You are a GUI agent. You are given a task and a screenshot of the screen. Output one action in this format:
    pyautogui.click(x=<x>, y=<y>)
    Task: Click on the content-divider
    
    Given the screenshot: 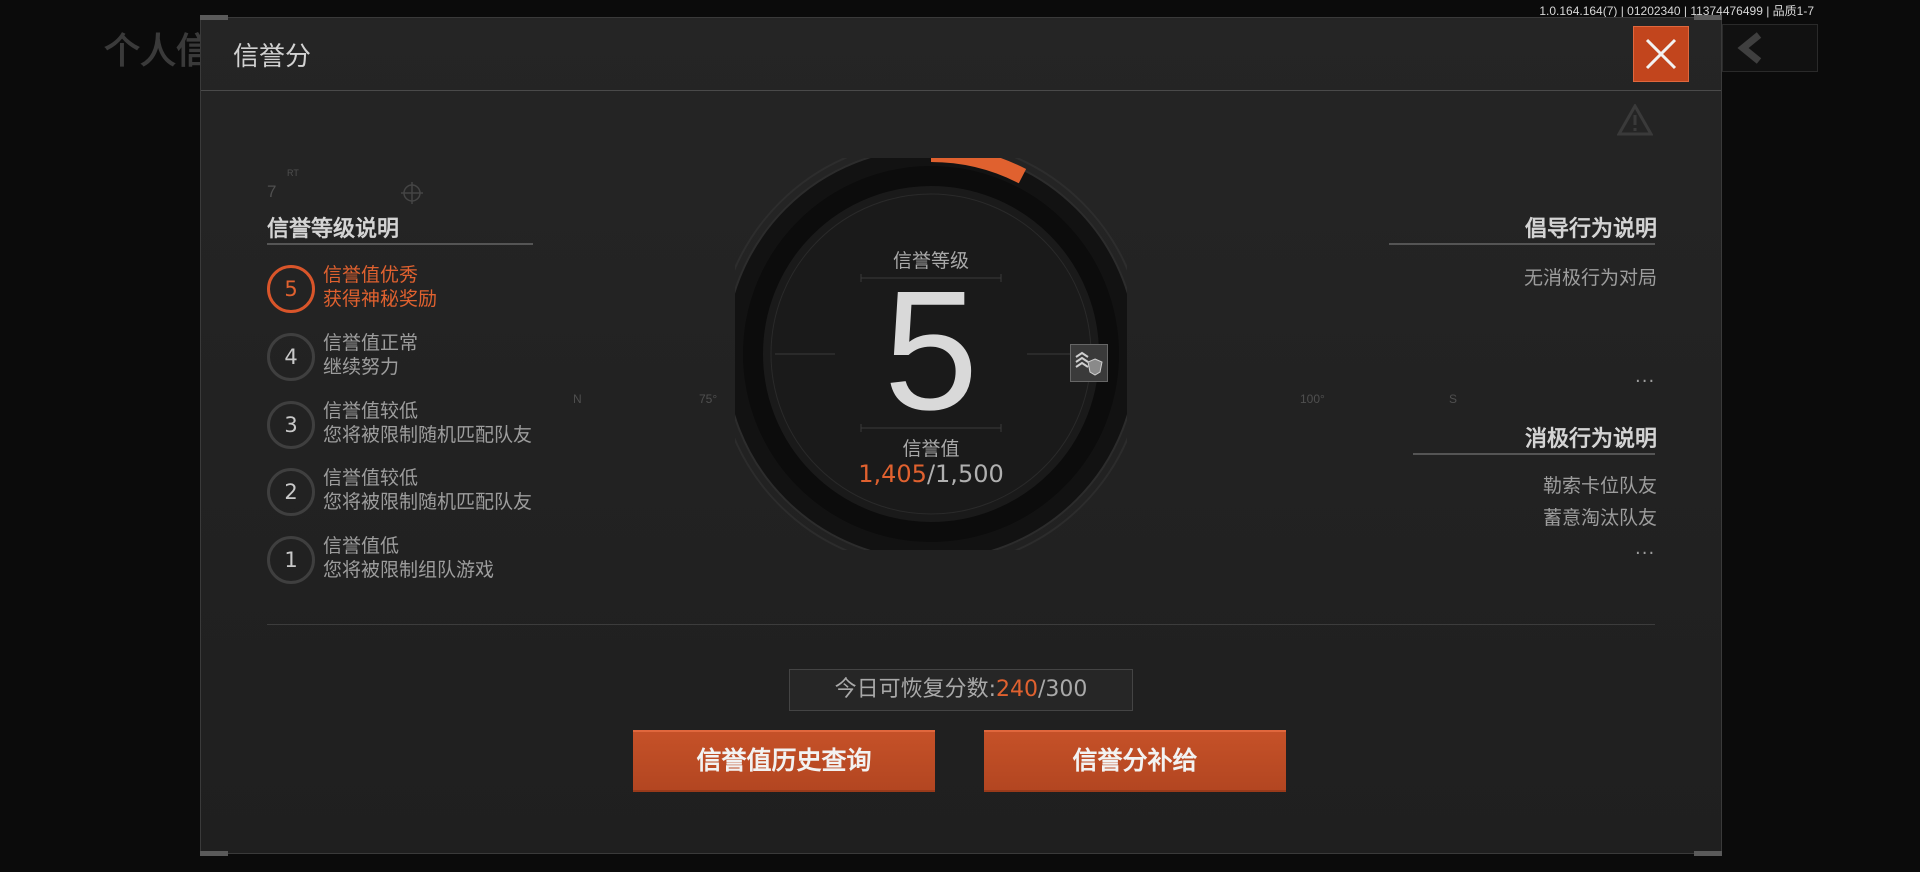 What is the action you would take?
    pyautogui.click(x=961, y=624)
    